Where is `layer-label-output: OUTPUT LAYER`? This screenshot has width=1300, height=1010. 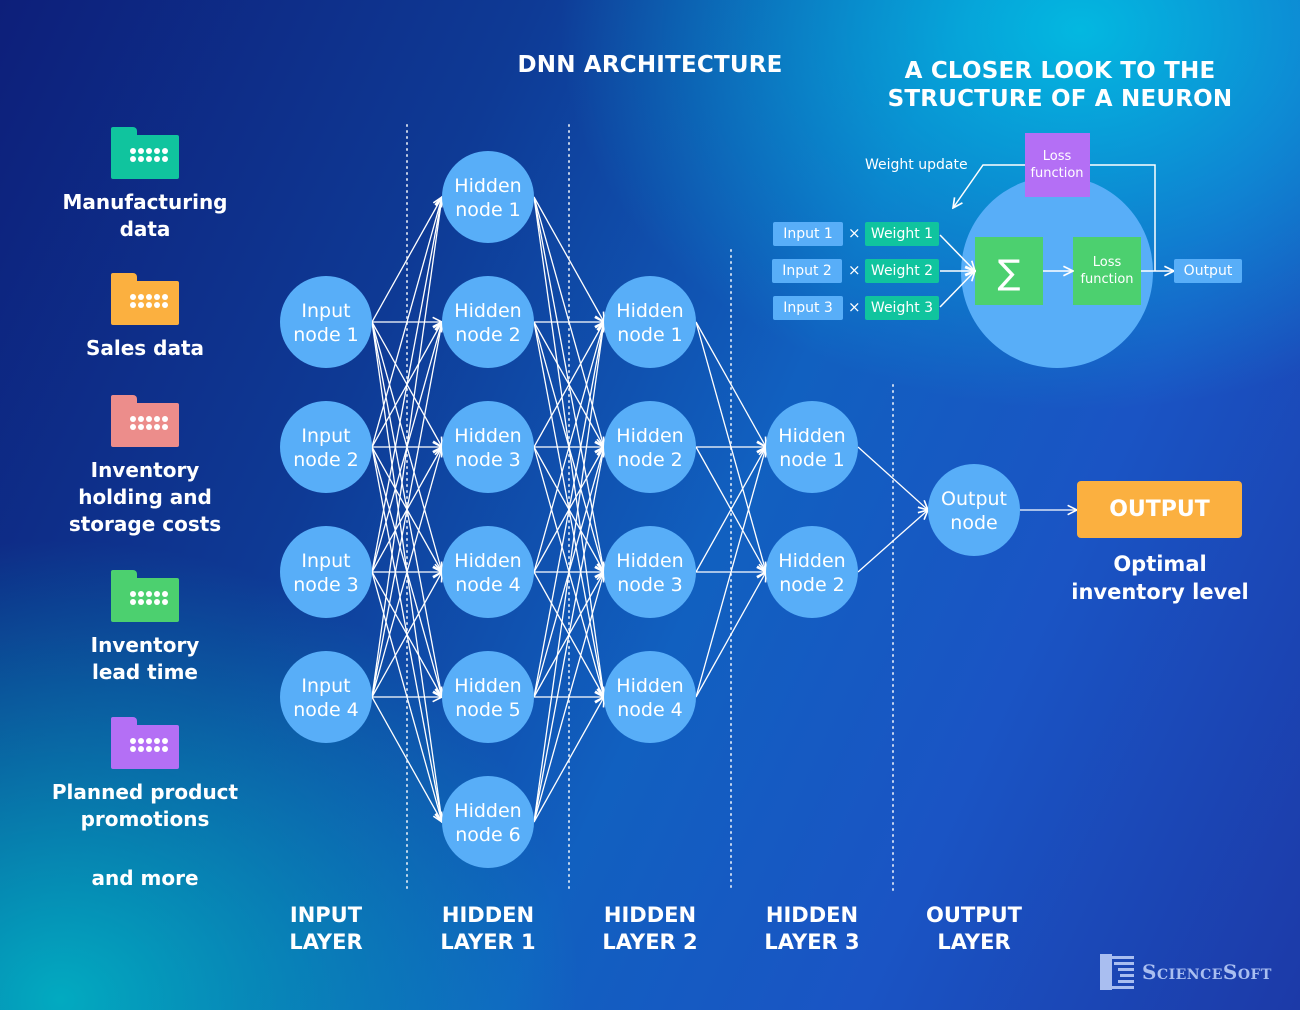
layer-label-output: OUTPUT LAYER is located at coordinates (974, 928).